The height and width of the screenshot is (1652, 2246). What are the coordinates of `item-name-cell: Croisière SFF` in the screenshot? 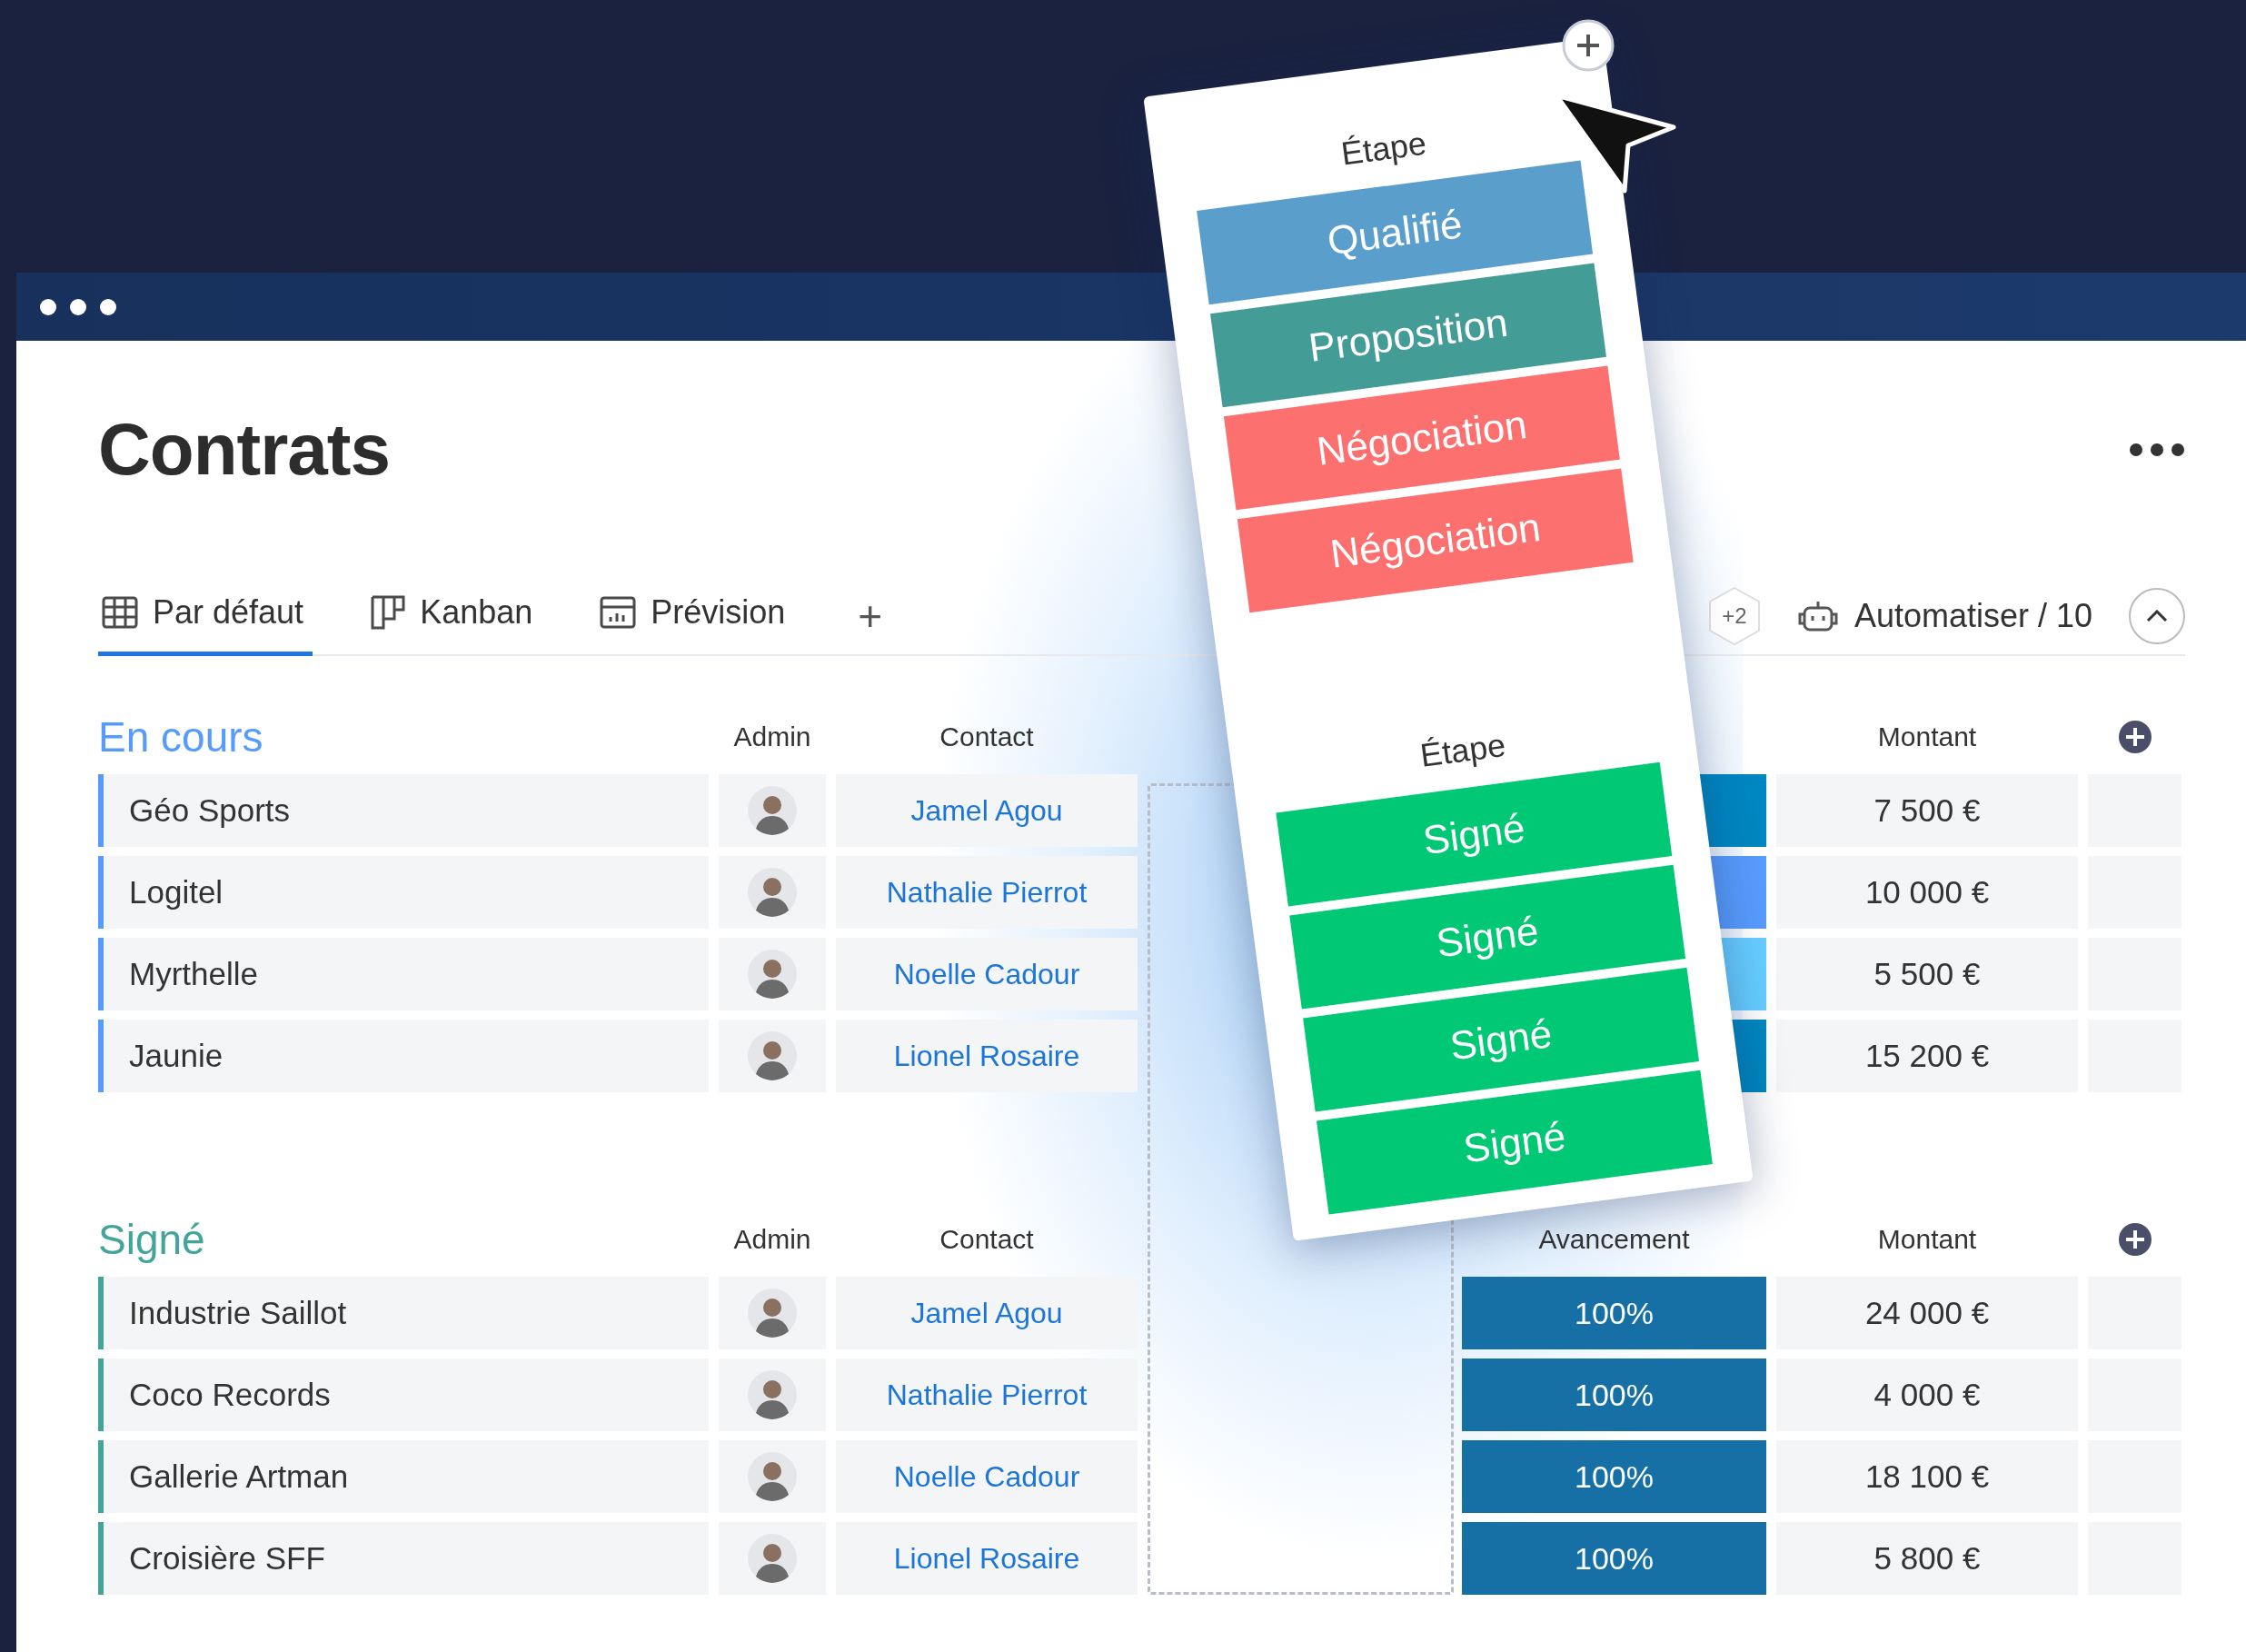 It's located at (403, 1558).